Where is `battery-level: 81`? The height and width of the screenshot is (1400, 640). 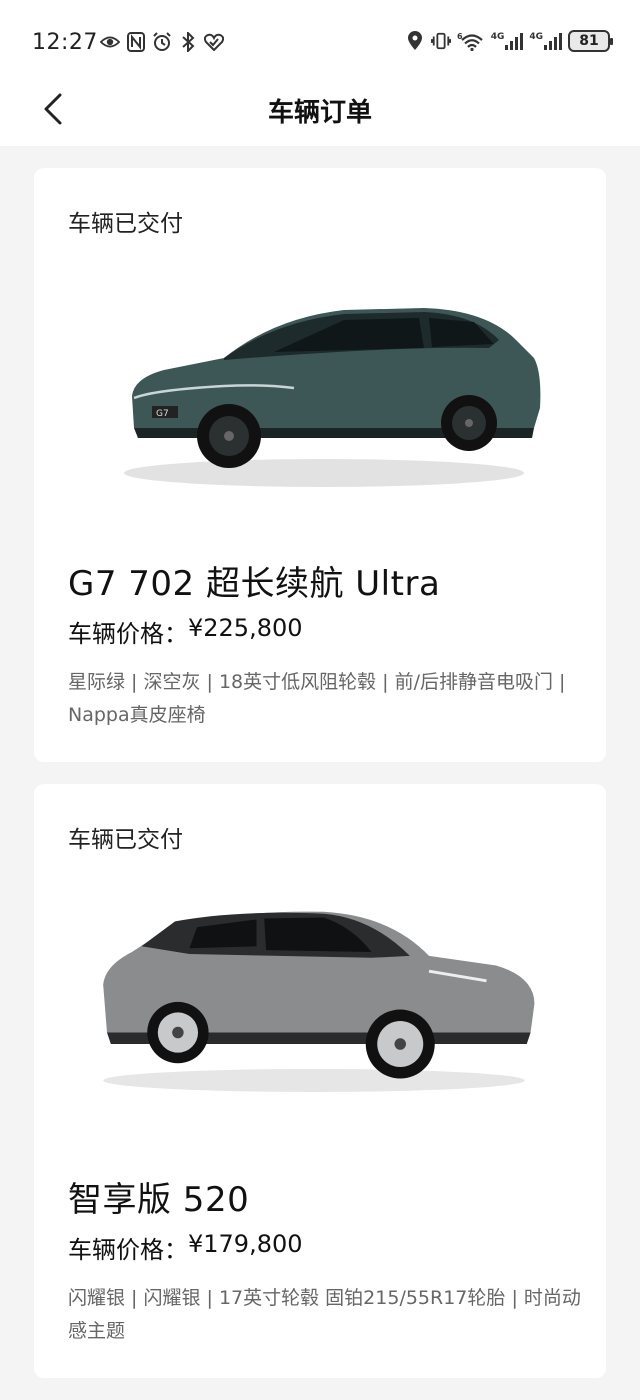 battery-level: 81 is located at coordinates (589, 41).